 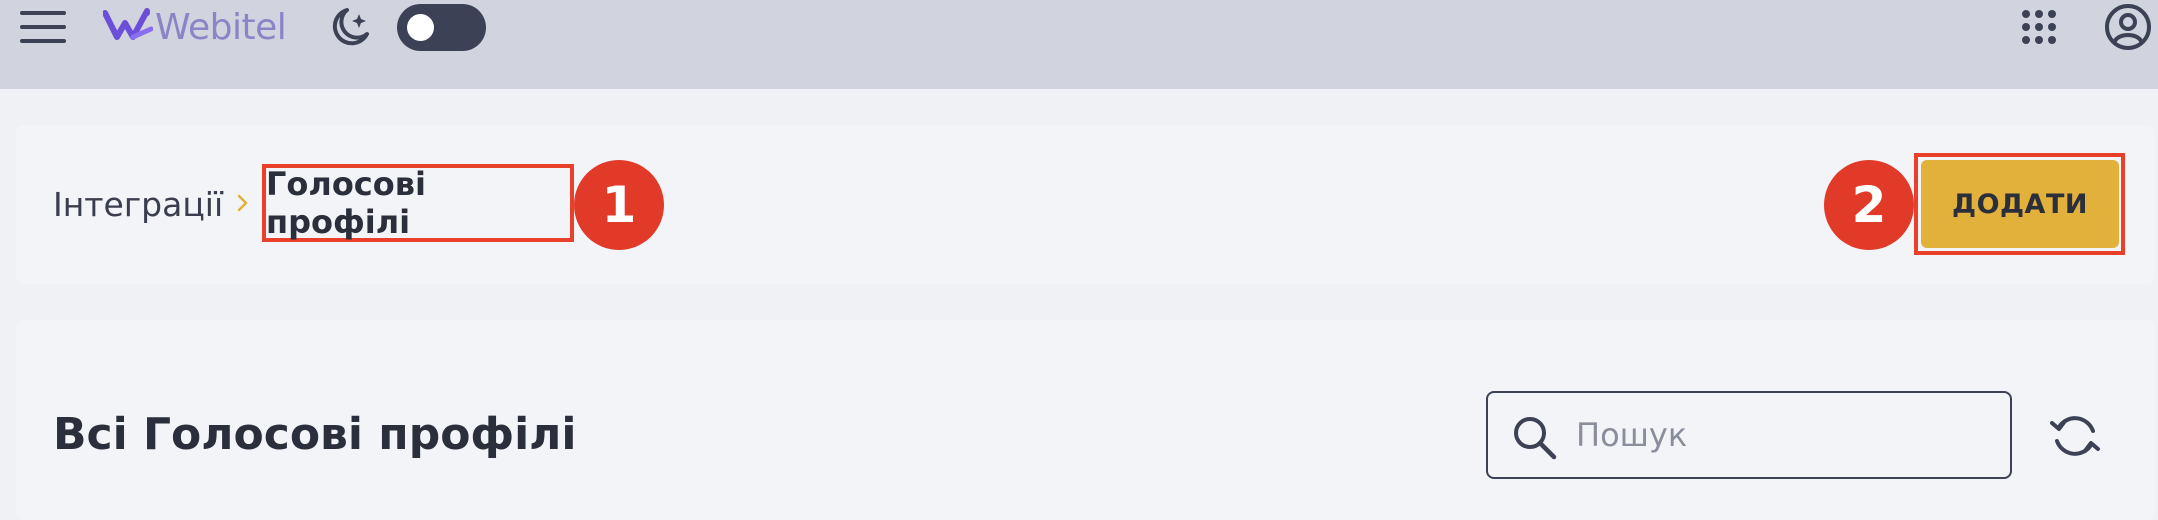 I want to click on refresh-icon, so click(x=2075, y=436).